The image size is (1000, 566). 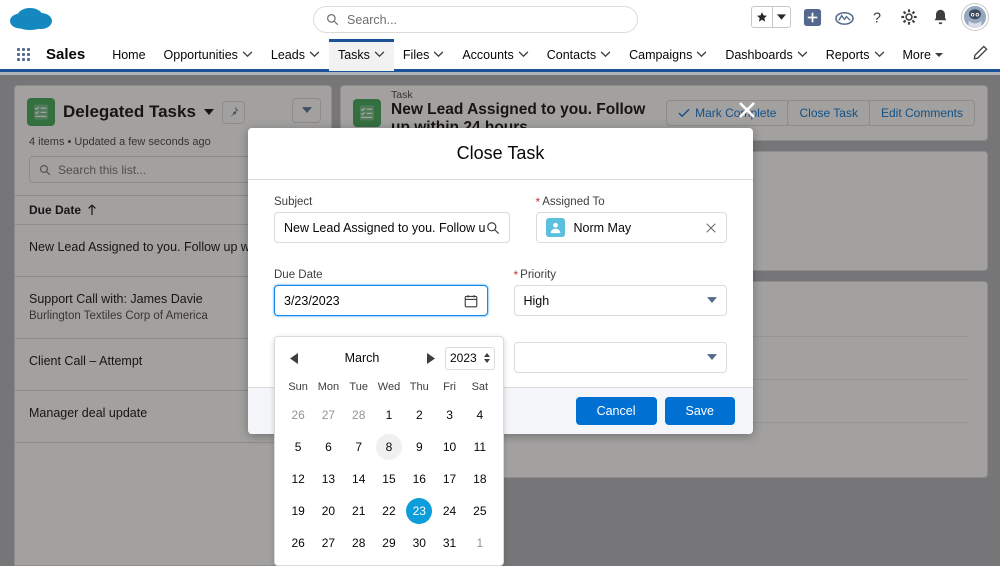 I want to click on calendar-day-number: 16, so click(x=419, y=479).